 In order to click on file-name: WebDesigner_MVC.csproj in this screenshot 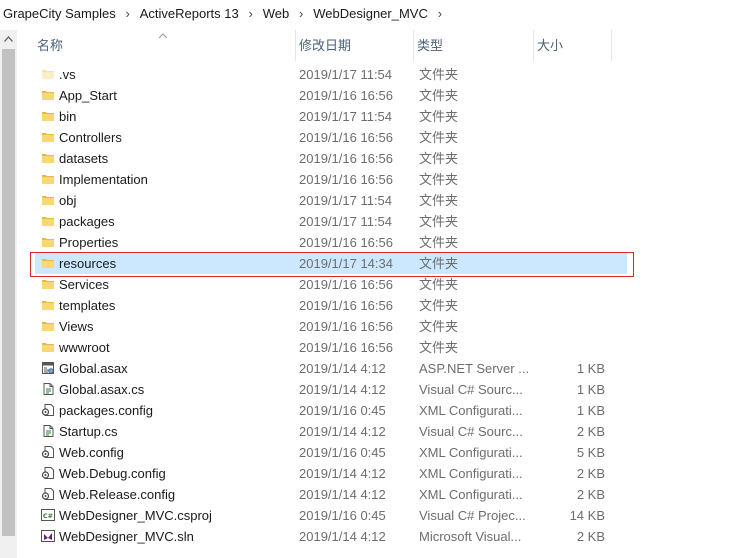, I will do `click(135, 515)`.